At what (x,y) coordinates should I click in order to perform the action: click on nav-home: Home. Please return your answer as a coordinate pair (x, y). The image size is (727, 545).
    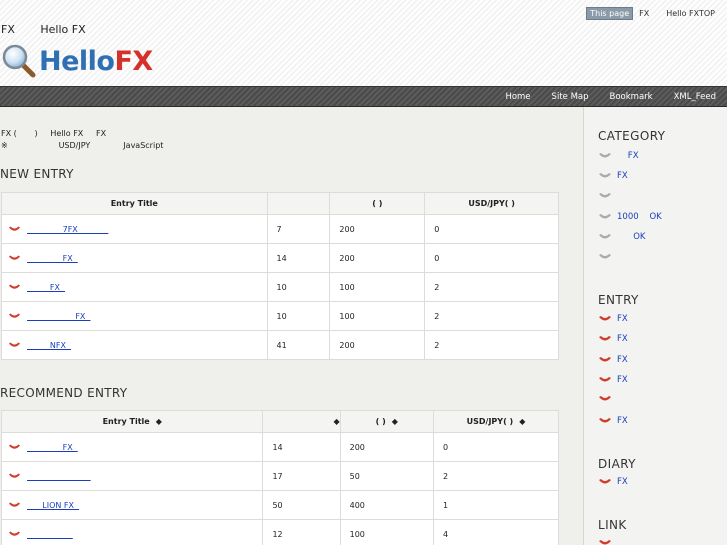
    Looking at the image, I should click on (517, 97).